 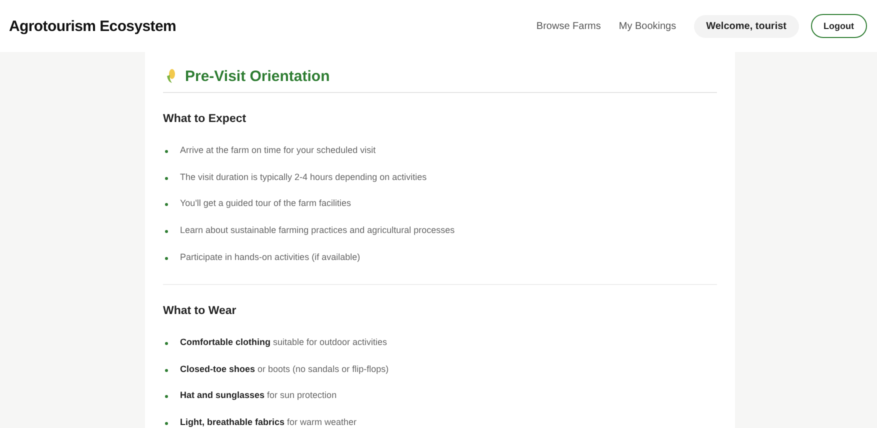 I want to click on welcome-label: Welcome, tourist, so click(x=746, y=26).